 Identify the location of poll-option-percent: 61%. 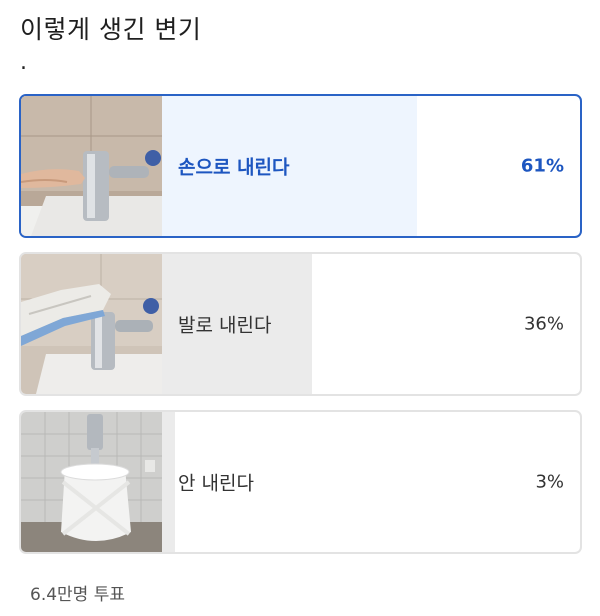
(542, 166).